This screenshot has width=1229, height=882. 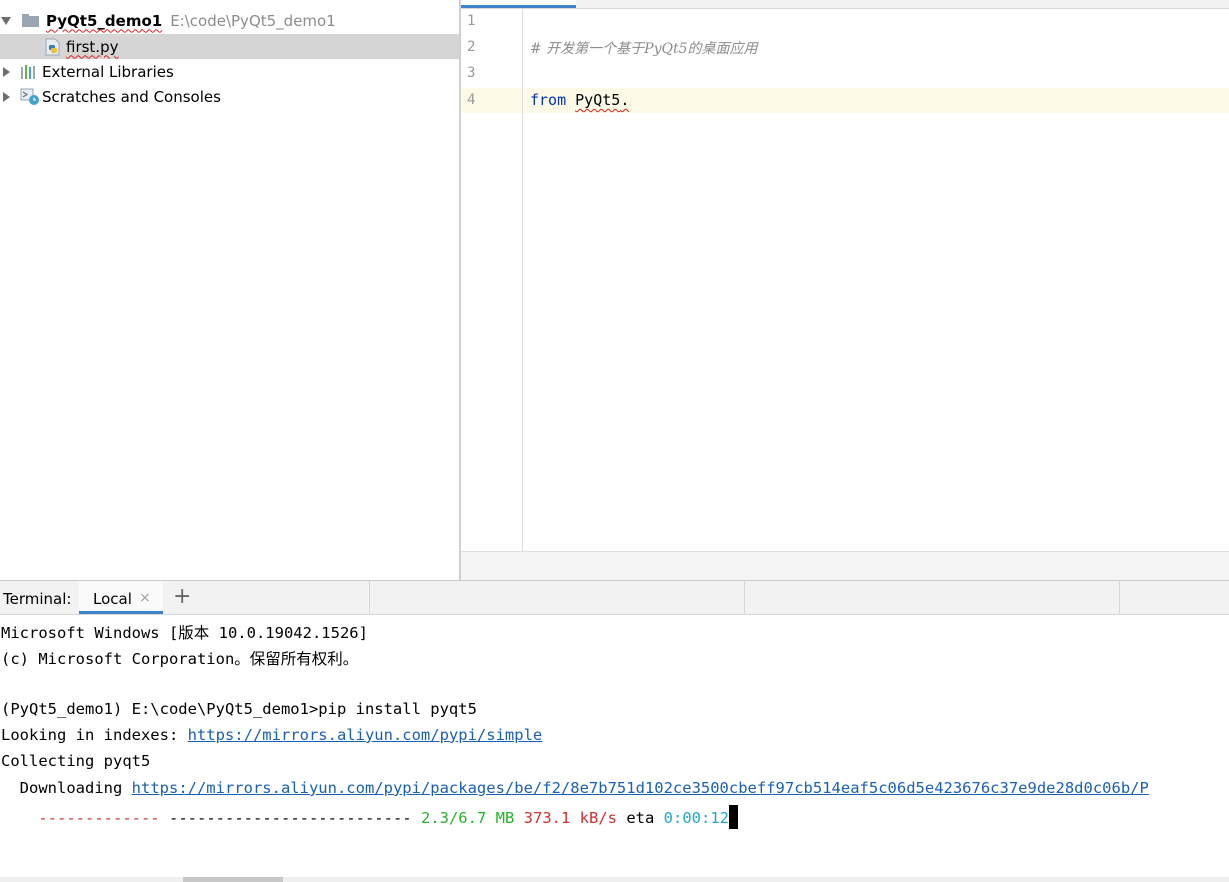 What do you see at coordinates (570, 818) in the screenshot?
I see `download-speed: 373.1 kB/s` at bounding box center [570, 818].